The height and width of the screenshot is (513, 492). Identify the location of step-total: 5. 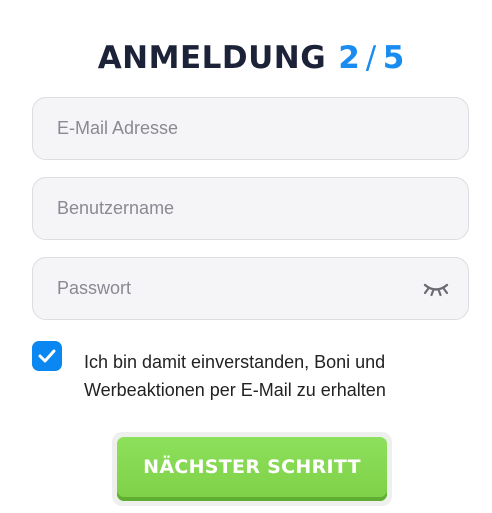
(393, 58).